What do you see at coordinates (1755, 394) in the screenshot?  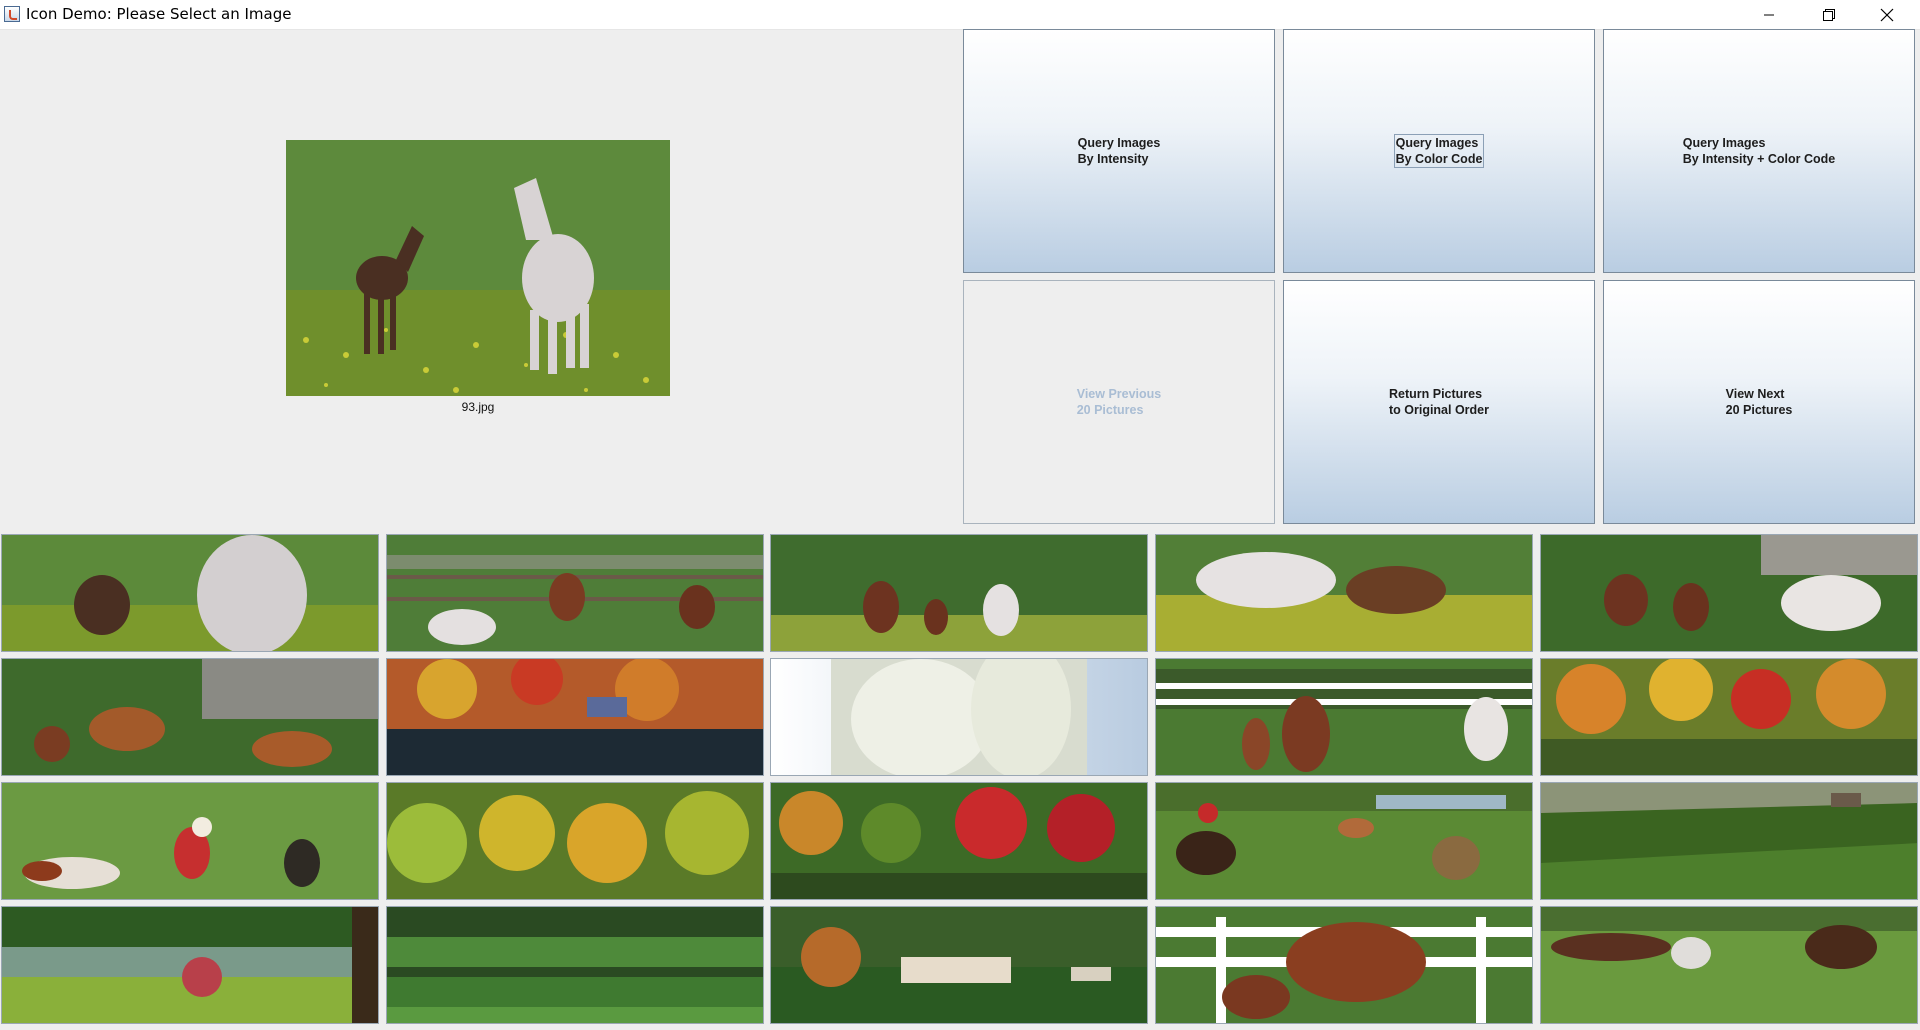 I see `button-label-line1: View Next` at bounding box center [1755, 394].